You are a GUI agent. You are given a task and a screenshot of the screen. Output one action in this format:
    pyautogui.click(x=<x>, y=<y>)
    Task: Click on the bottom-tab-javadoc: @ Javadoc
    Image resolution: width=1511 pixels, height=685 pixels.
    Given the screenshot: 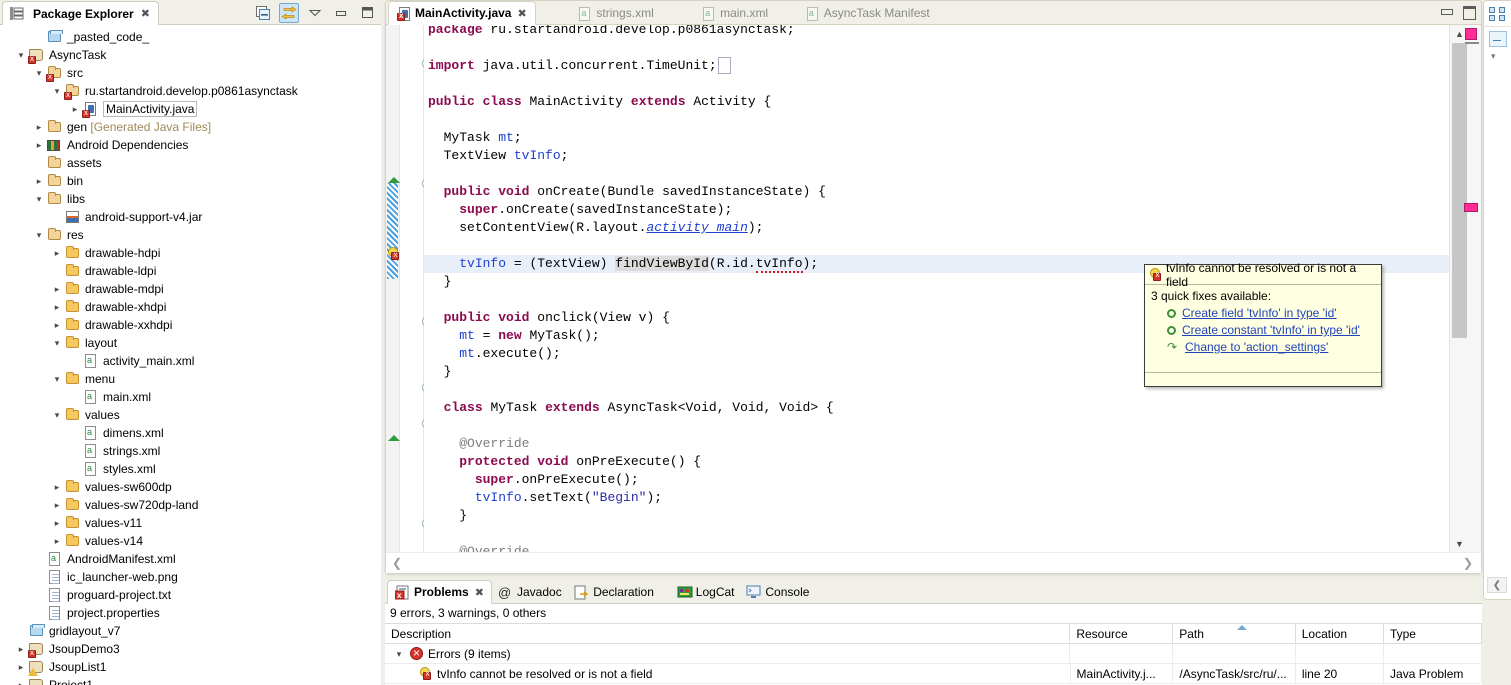 What is the action you would take?
    pyautogui.click(x=530, y=592)
    